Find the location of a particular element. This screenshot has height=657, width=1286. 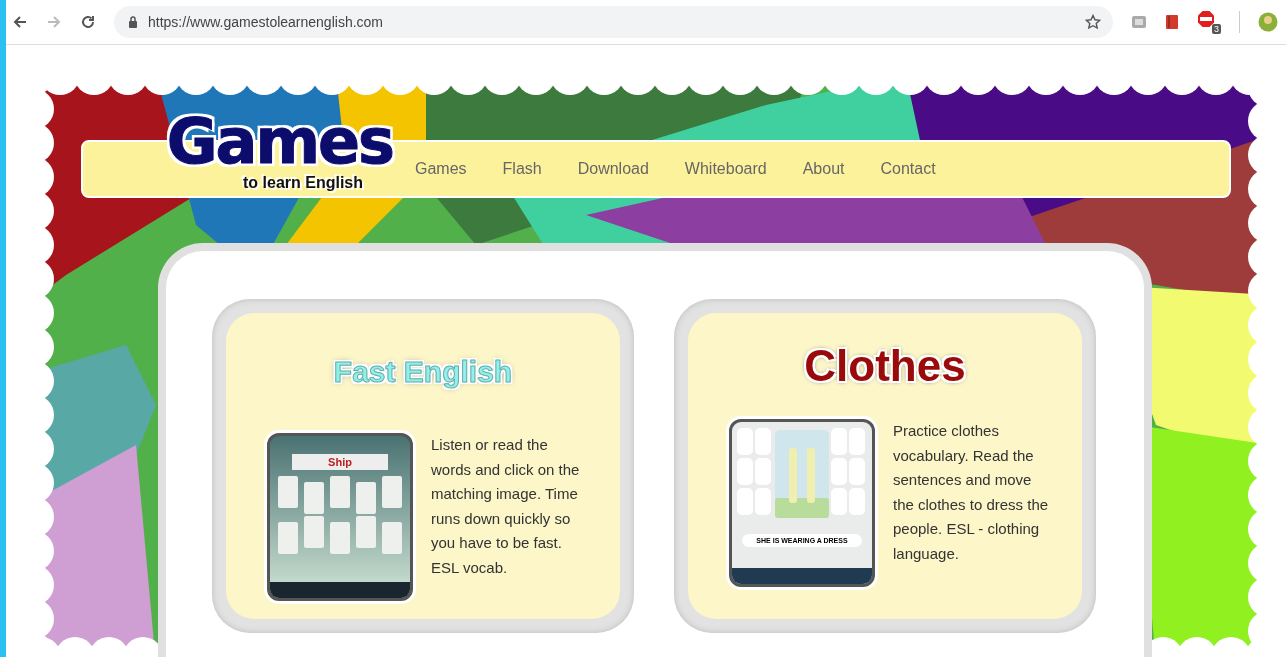

game-description: Practice clothes vocabulary. Read the sentences and move the clothes to dress the people. ESL - clothing language. is located at coordinates (971, 492).